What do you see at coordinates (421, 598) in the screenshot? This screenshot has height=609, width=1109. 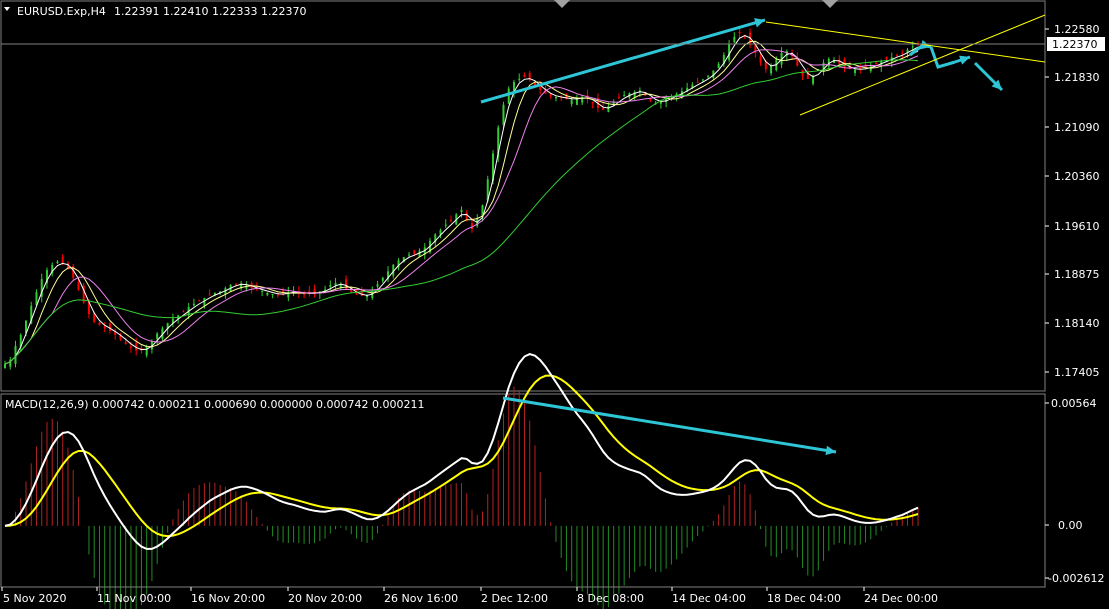 I see `time-tick: 26 Nov 16:00` at bounding box center [421, 598].